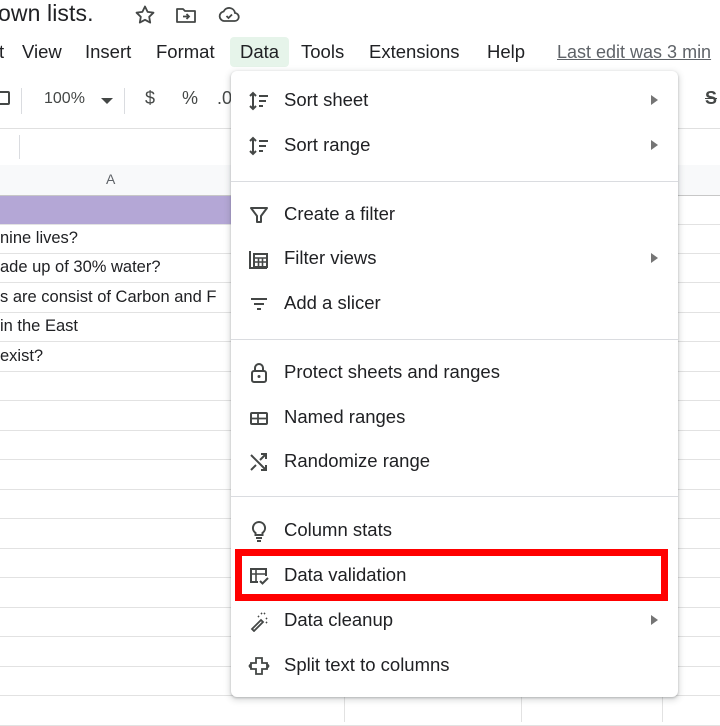 The width and height of the screenshot is (720, 726). I want to click on decrease-decimal-button: .0, so click(224, 98).